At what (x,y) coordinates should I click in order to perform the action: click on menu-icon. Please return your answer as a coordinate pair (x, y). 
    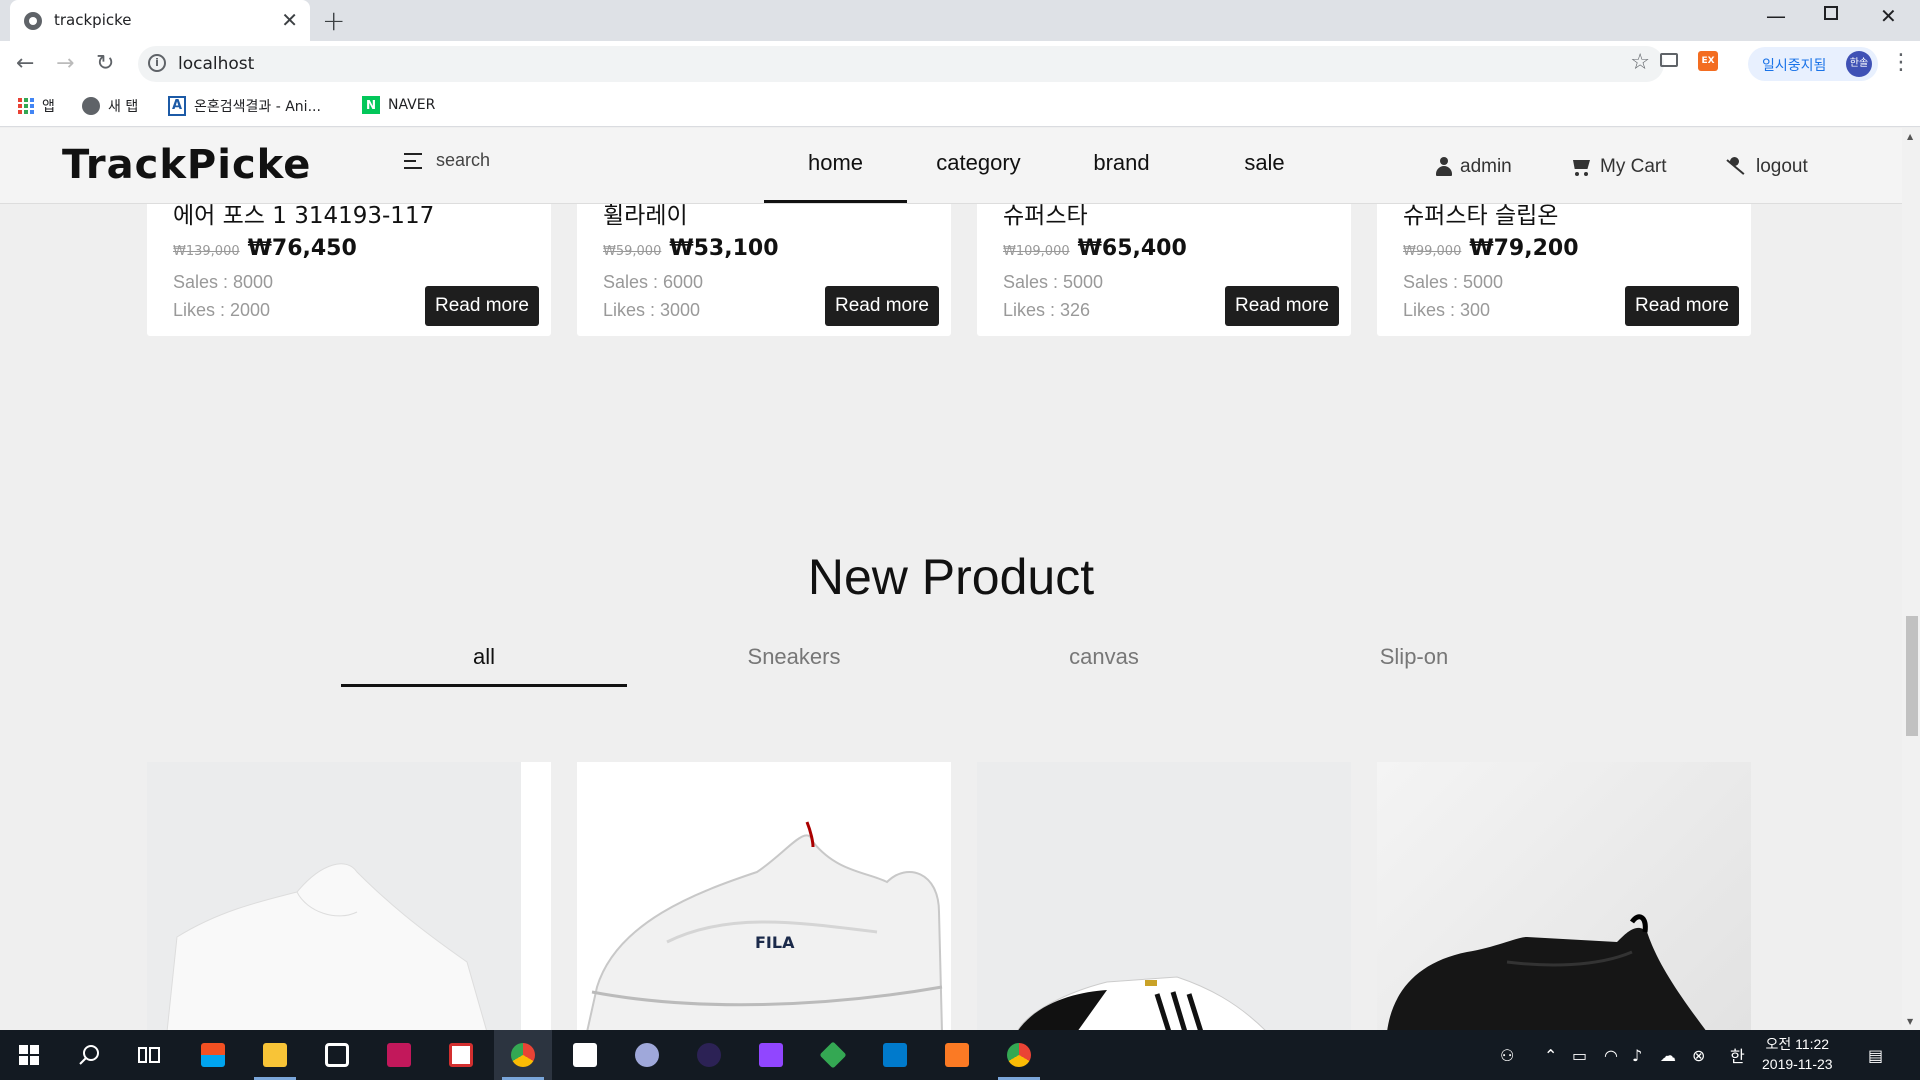
    Looking at the image, I should click on (413, 160).